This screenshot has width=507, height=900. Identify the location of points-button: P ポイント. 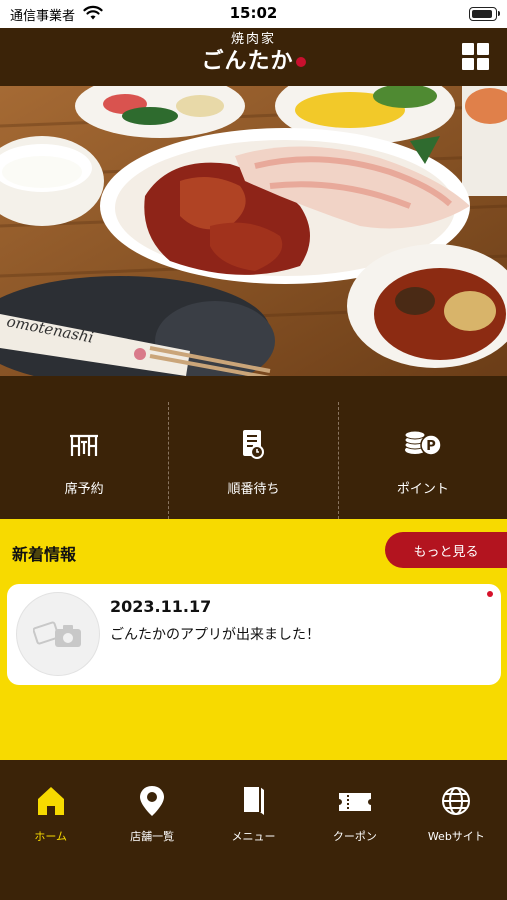
(422, 460).